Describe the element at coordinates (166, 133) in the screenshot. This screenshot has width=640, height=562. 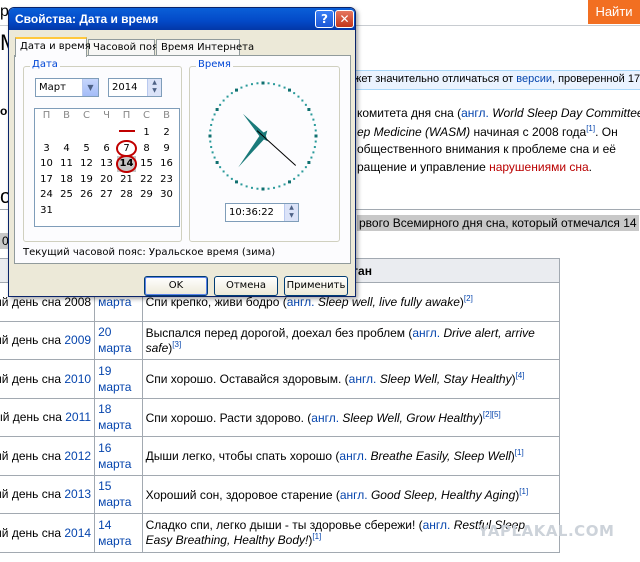
I see `calendar-day: 2` at that location.